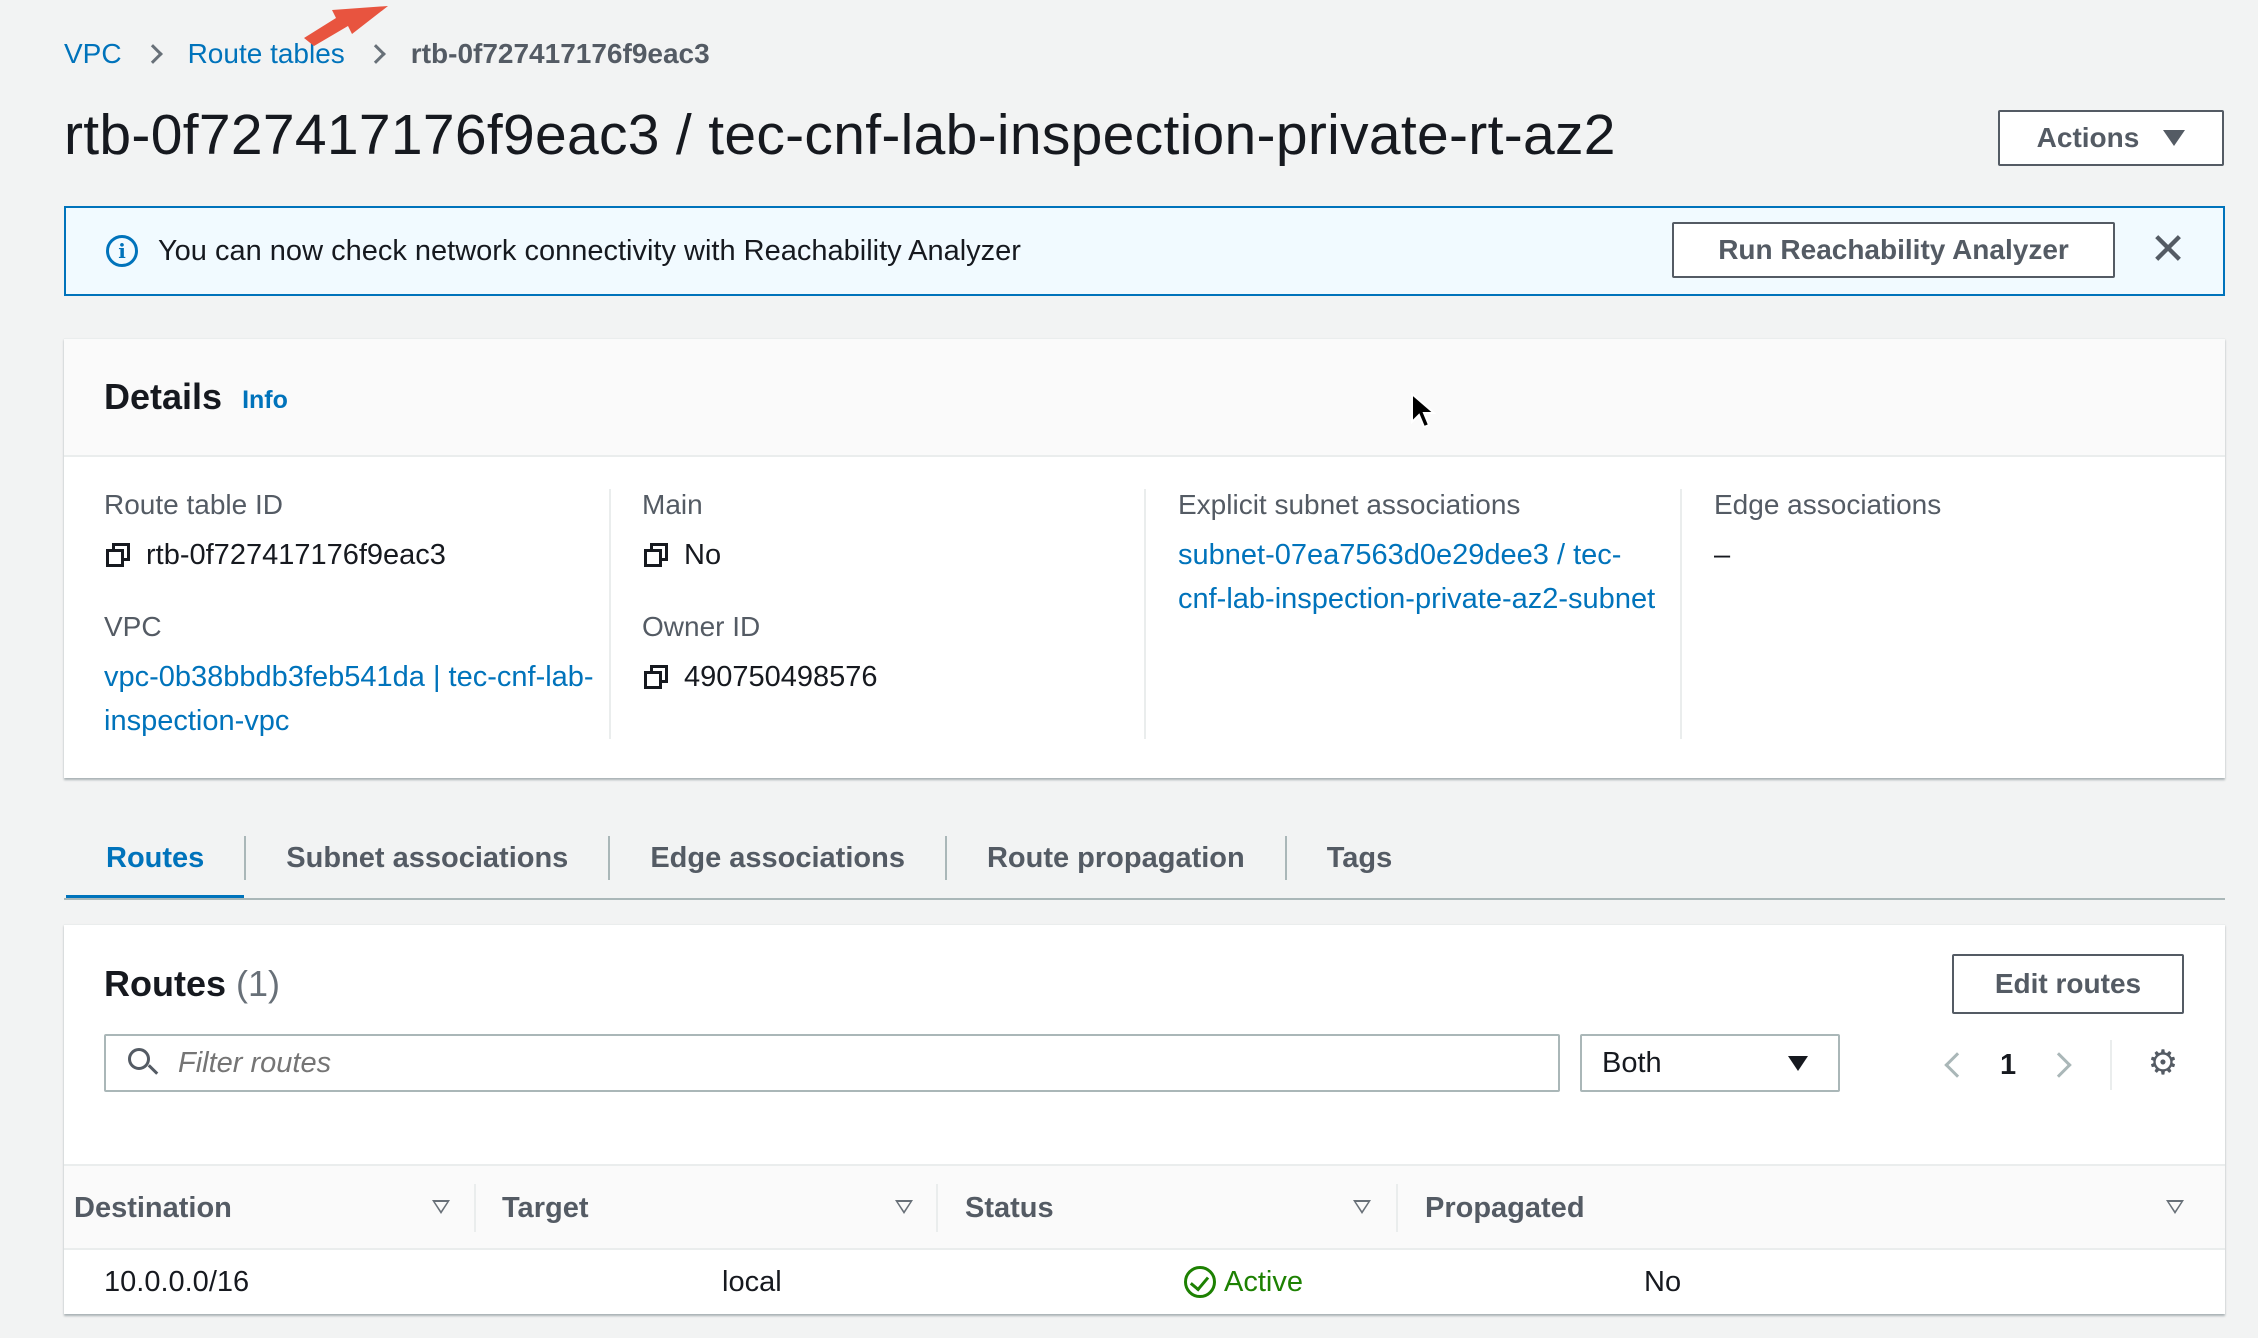 The image size is (2258, 1338). Describe the element at coordinates (672, 504) in the screenshot. I see `main-label: Main` at that location.